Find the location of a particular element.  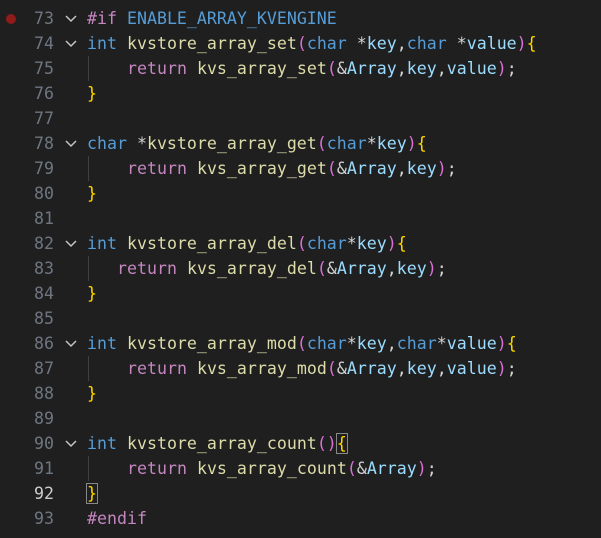

code-line: 82 int kvstore_array_del(char*key){ is located at coordinates (300, 243).